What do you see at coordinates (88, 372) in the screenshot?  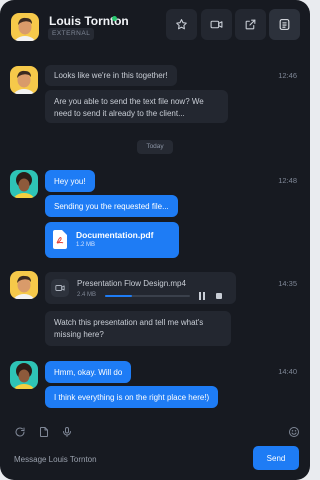 I see `message-bubble: Hmm, okay. Will do` at bounding box center [88, 372].